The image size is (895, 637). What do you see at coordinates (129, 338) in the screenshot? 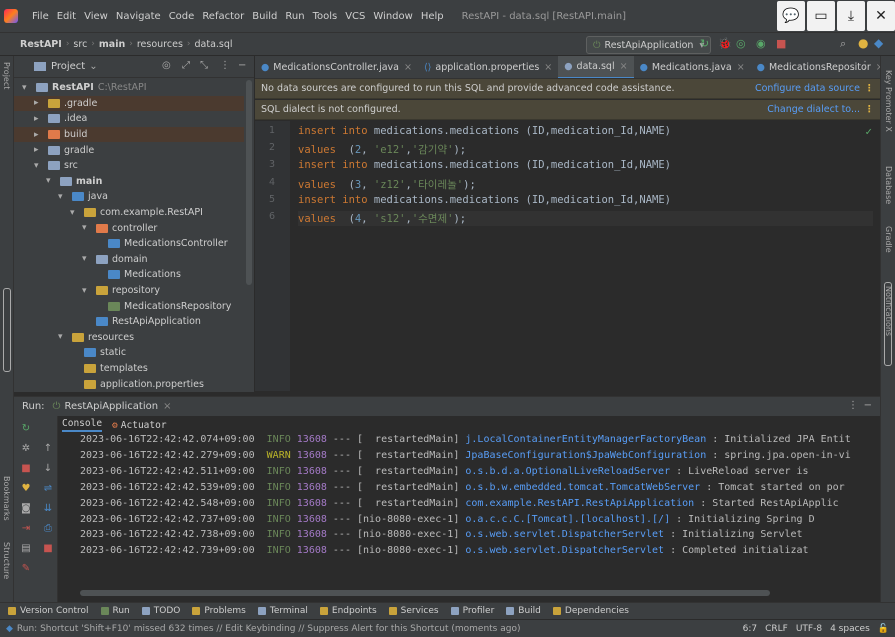
I see `tree-item: ▾ resources` at bounding box center [129, 338].